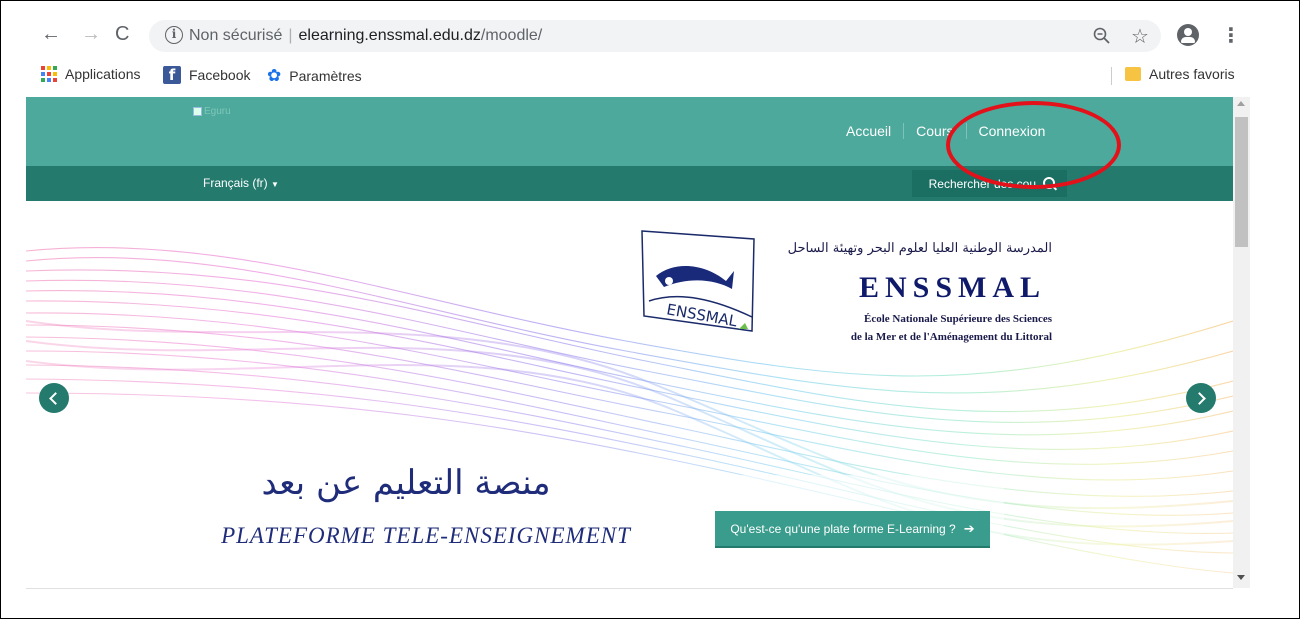 The height and width of the screenshot is (619, 1300). Describe the element at coordinates (904, 131) in the screenshot. I see `nav-divider` at that location.